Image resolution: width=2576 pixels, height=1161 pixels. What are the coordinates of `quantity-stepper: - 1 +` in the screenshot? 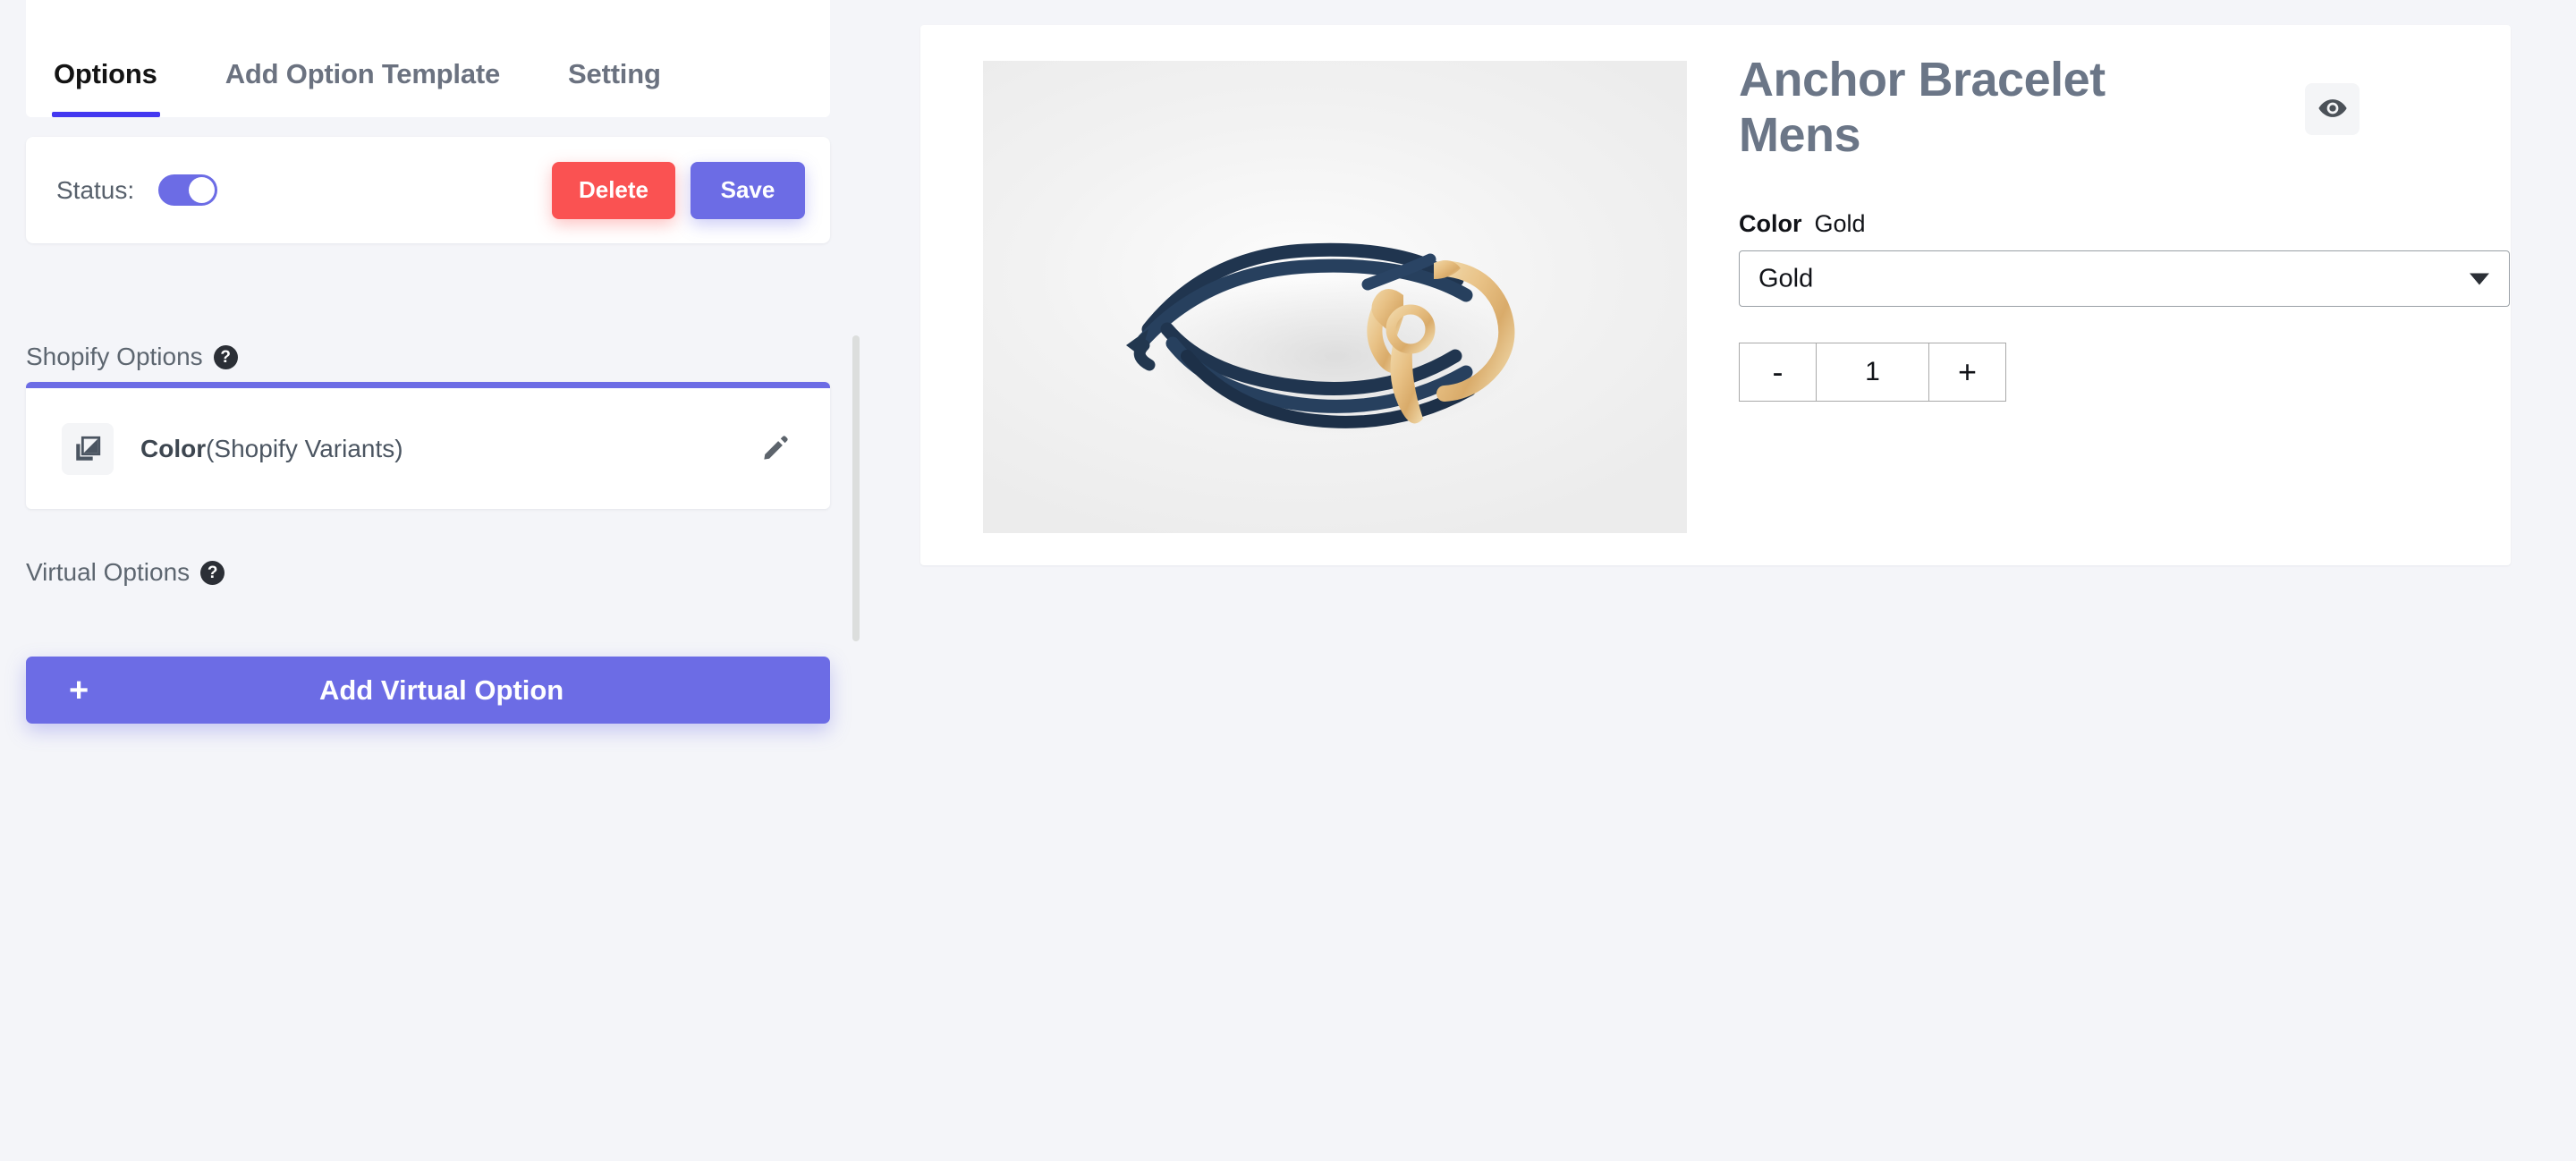 It's located at (1872, 373).